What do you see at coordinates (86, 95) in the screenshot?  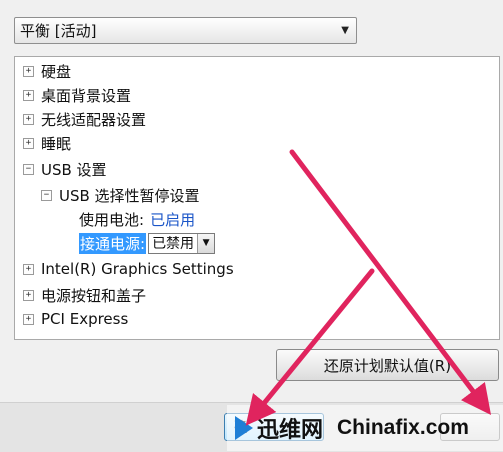 I see `tree-item-label: 桌面背景设置` at bounding box center [86, 95].